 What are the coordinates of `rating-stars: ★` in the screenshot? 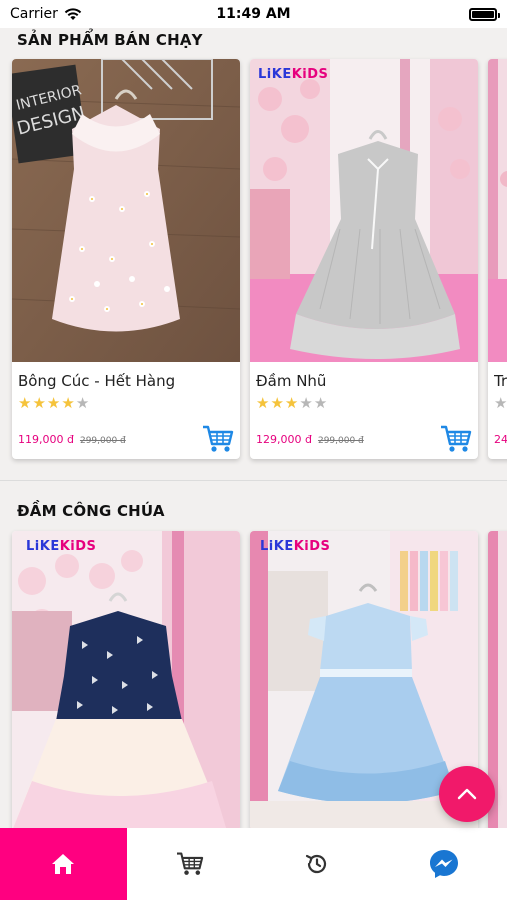 It's located at (500, 403).